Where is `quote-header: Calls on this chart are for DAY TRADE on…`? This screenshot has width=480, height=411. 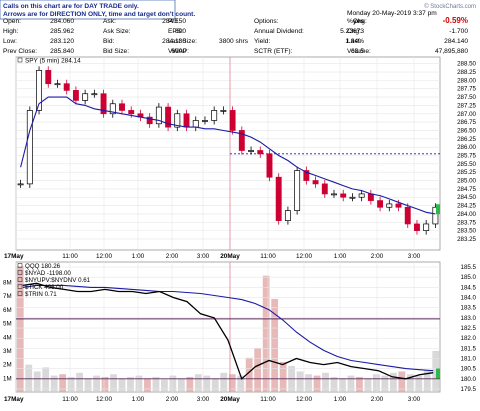
quote-header: Calls on this chart are for DAY TRADE on… is located at coordinates (240, 28).